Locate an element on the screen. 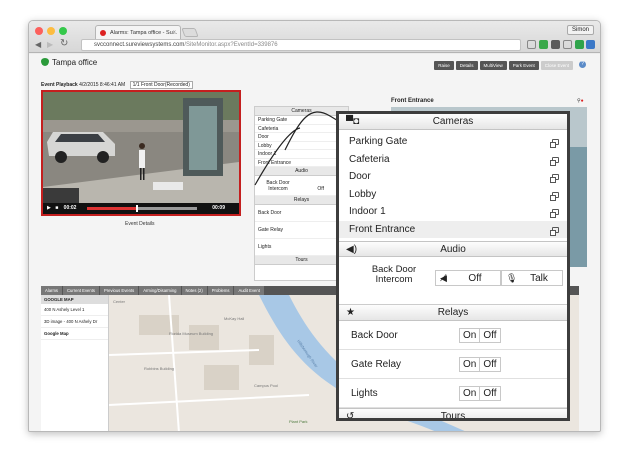  relay-label: Back Door is located at coordinates (374, 335).